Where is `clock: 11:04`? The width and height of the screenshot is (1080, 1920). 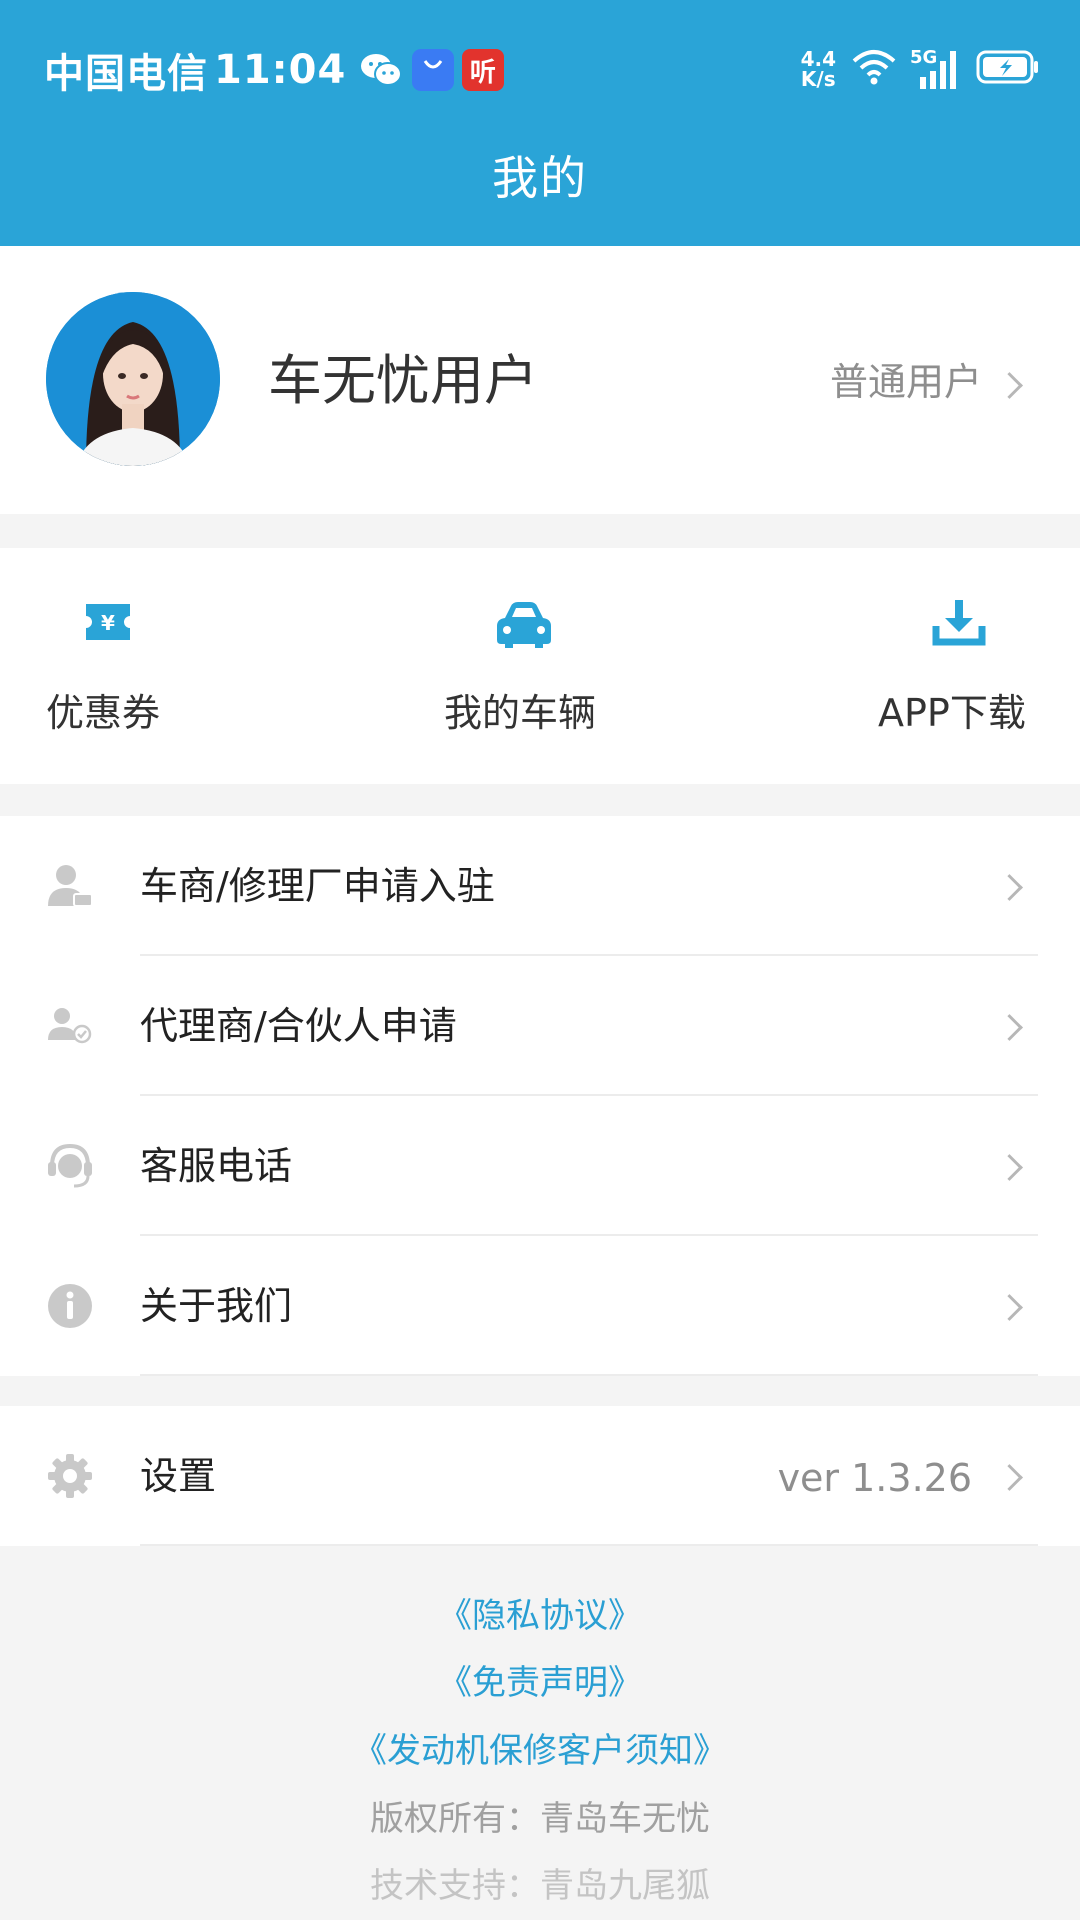
clock: 11:04 is located at coordinates (280, 70).